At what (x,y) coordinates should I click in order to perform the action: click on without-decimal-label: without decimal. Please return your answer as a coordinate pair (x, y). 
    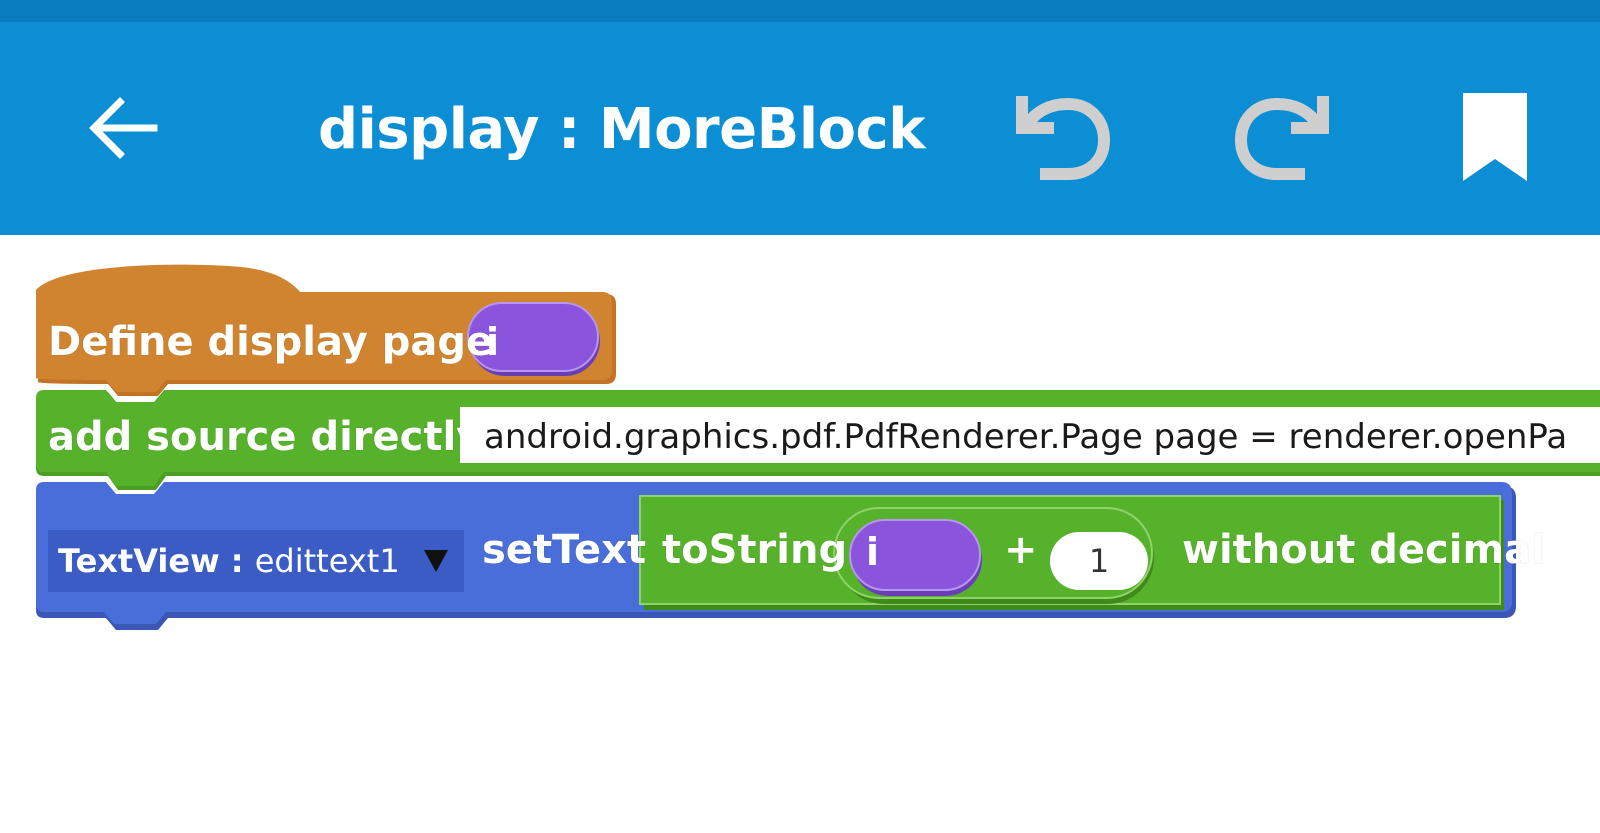
    Looking at the image, I should click on (1363, 550).